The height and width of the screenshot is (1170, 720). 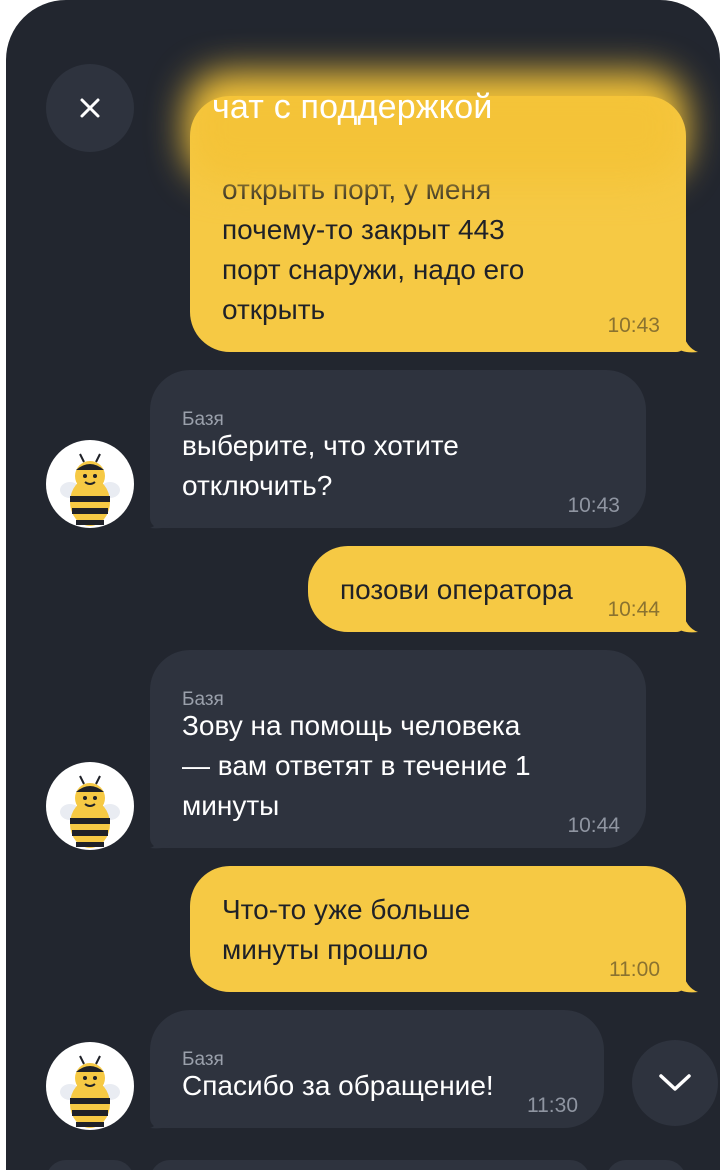 What do you see at coordinates (456, 589) in the screenshot?
I see `message-text: позови оператора` at bounding box center [456, 589].